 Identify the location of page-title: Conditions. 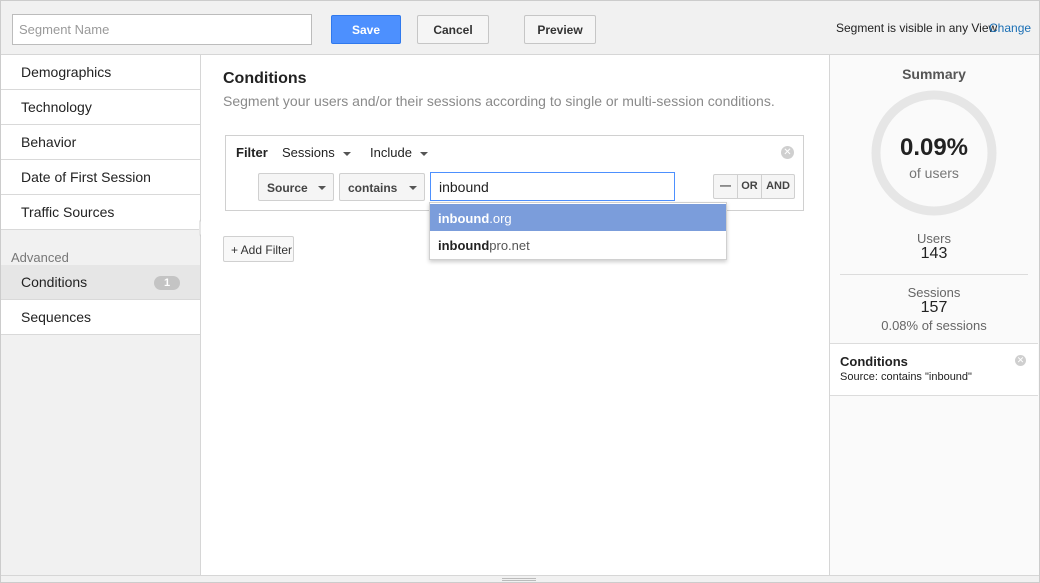
(265, 78).